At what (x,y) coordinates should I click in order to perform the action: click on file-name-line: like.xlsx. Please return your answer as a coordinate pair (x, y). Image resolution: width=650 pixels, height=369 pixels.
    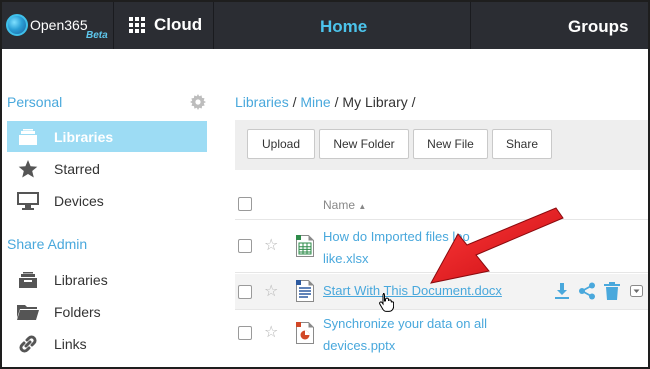
    Looking at the image, I should click on (346, 258).